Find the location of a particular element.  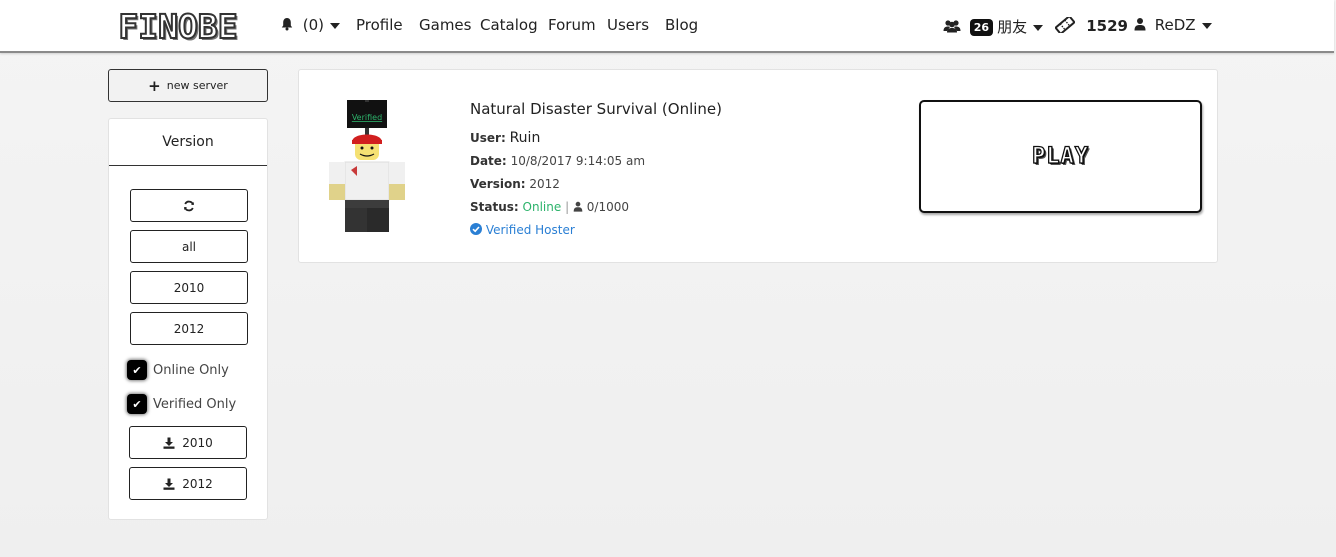

users-icon is located at coordinates (952, 26).